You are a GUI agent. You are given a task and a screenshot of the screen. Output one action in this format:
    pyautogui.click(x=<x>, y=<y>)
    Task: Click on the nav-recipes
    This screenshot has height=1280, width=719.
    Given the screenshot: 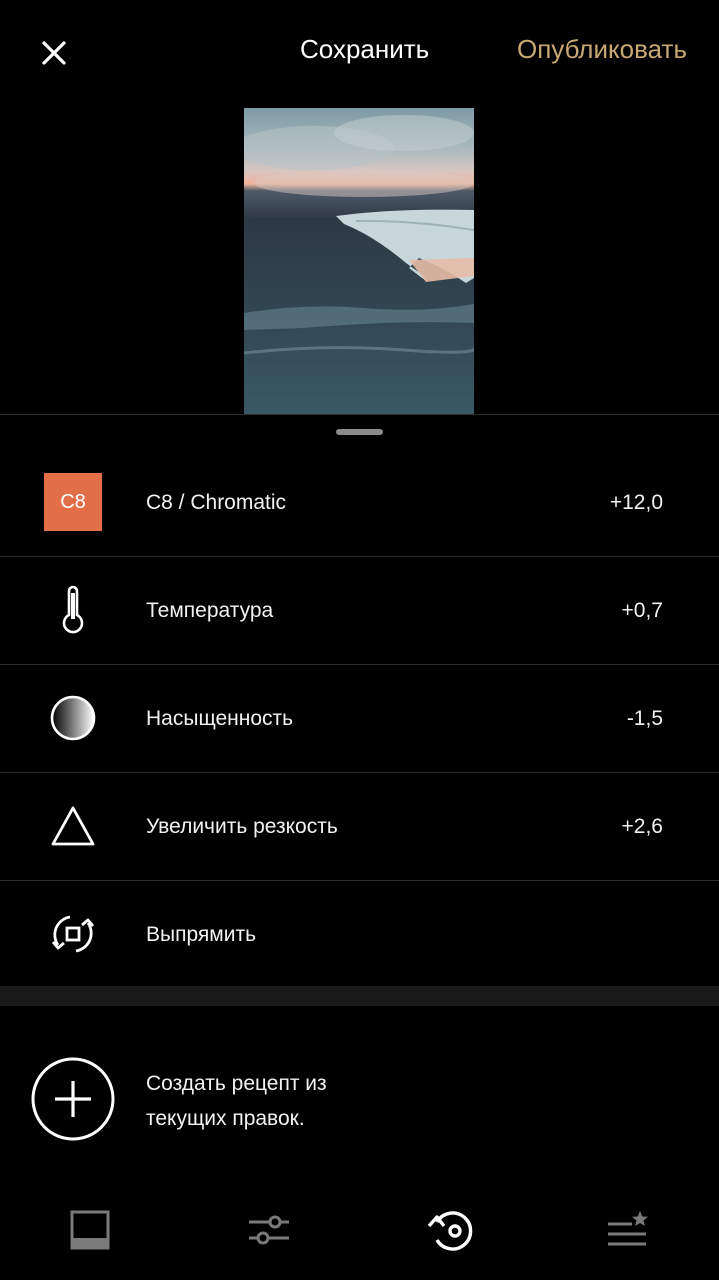 What is the action you would take?
    pyautogui.click(x=628, y=1230)
    